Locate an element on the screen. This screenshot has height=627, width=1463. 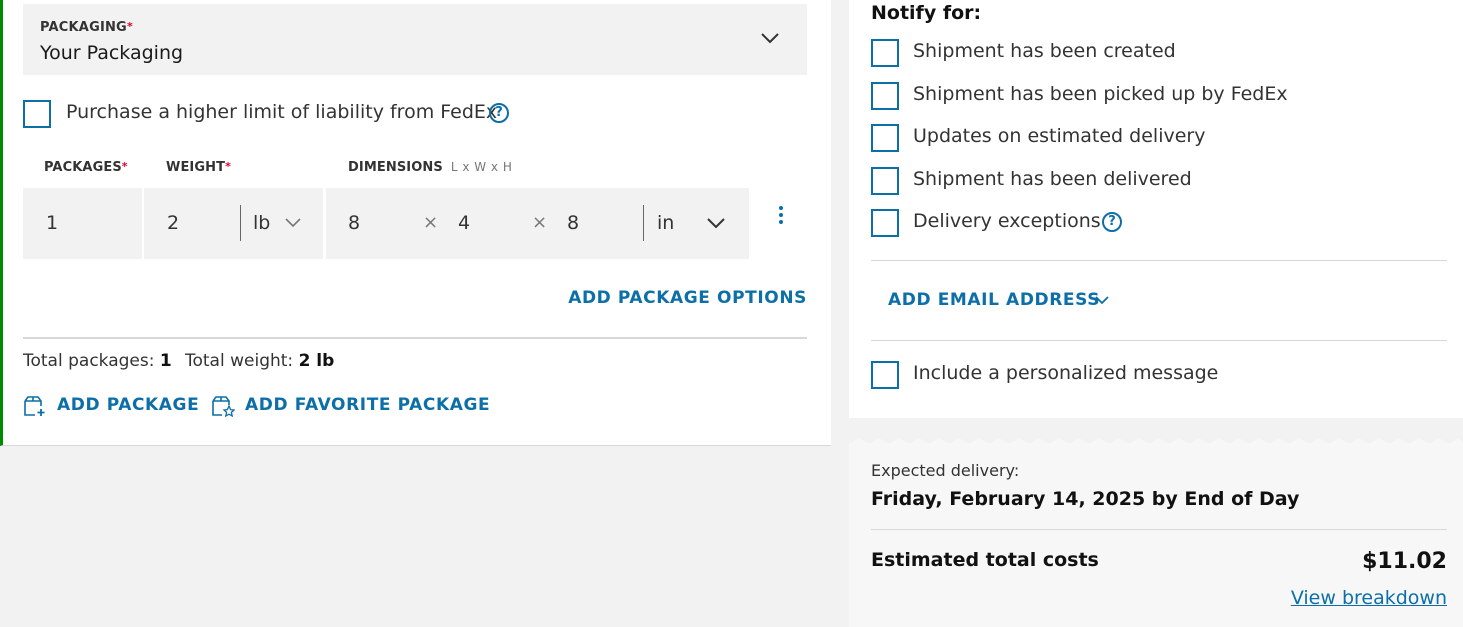
estimated-total-costs-label: Estimated total costs is located at coordinates (985, 560).